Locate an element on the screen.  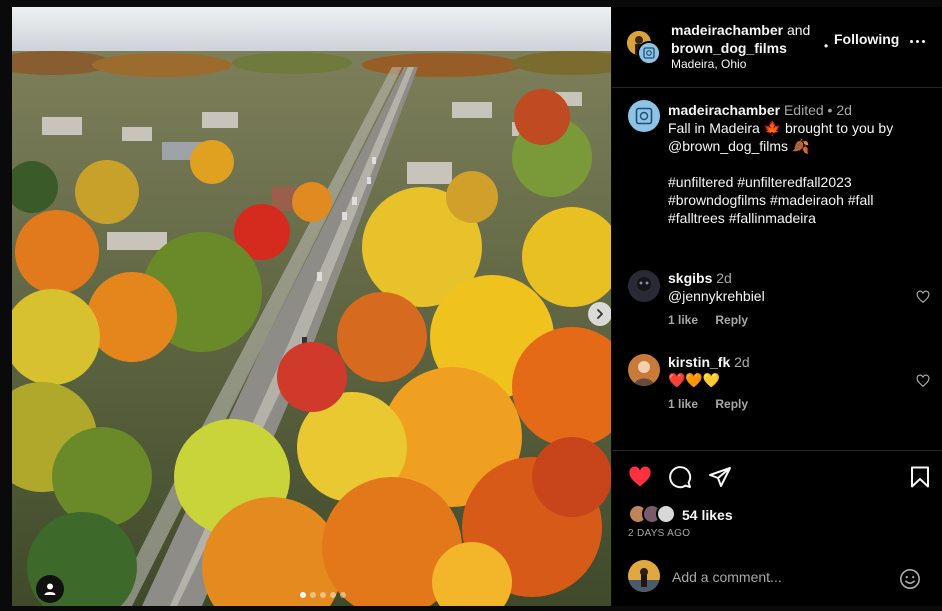
chevron-right-icon is located at coordinates (600, 314).